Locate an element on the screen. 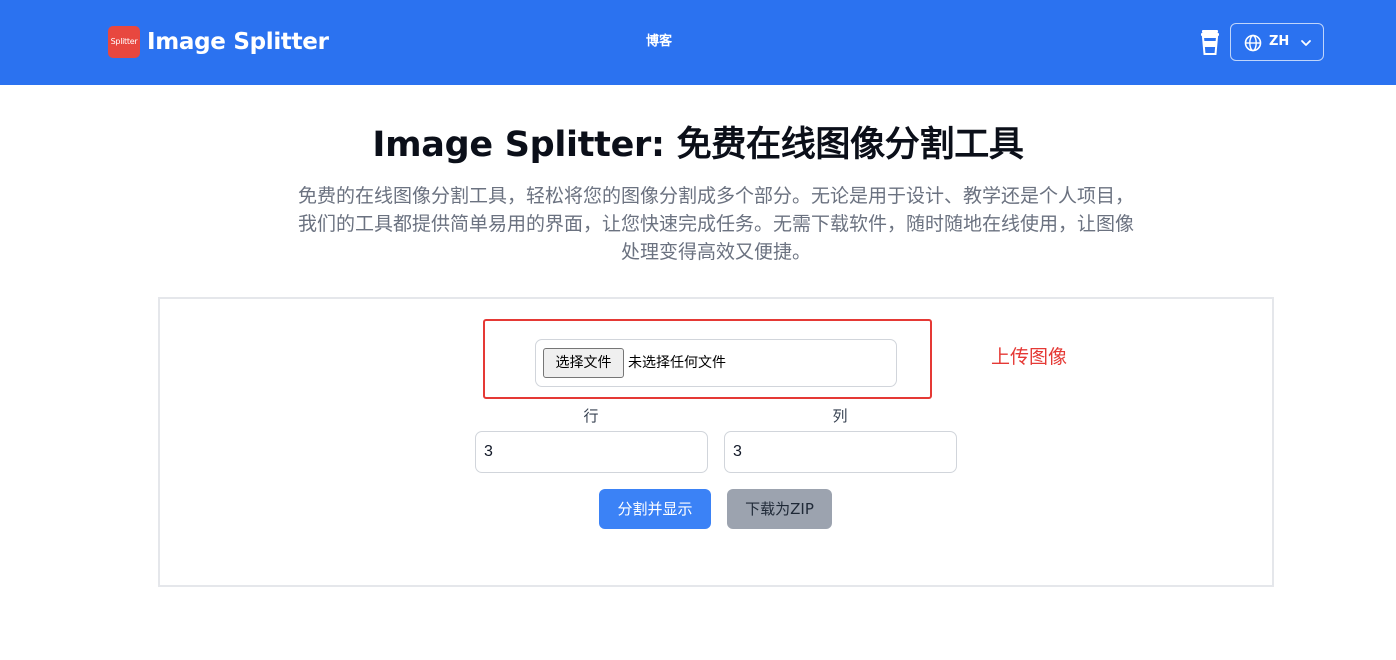 The image size is (1396, 660). rows-input is located at coordinates (591, 452).